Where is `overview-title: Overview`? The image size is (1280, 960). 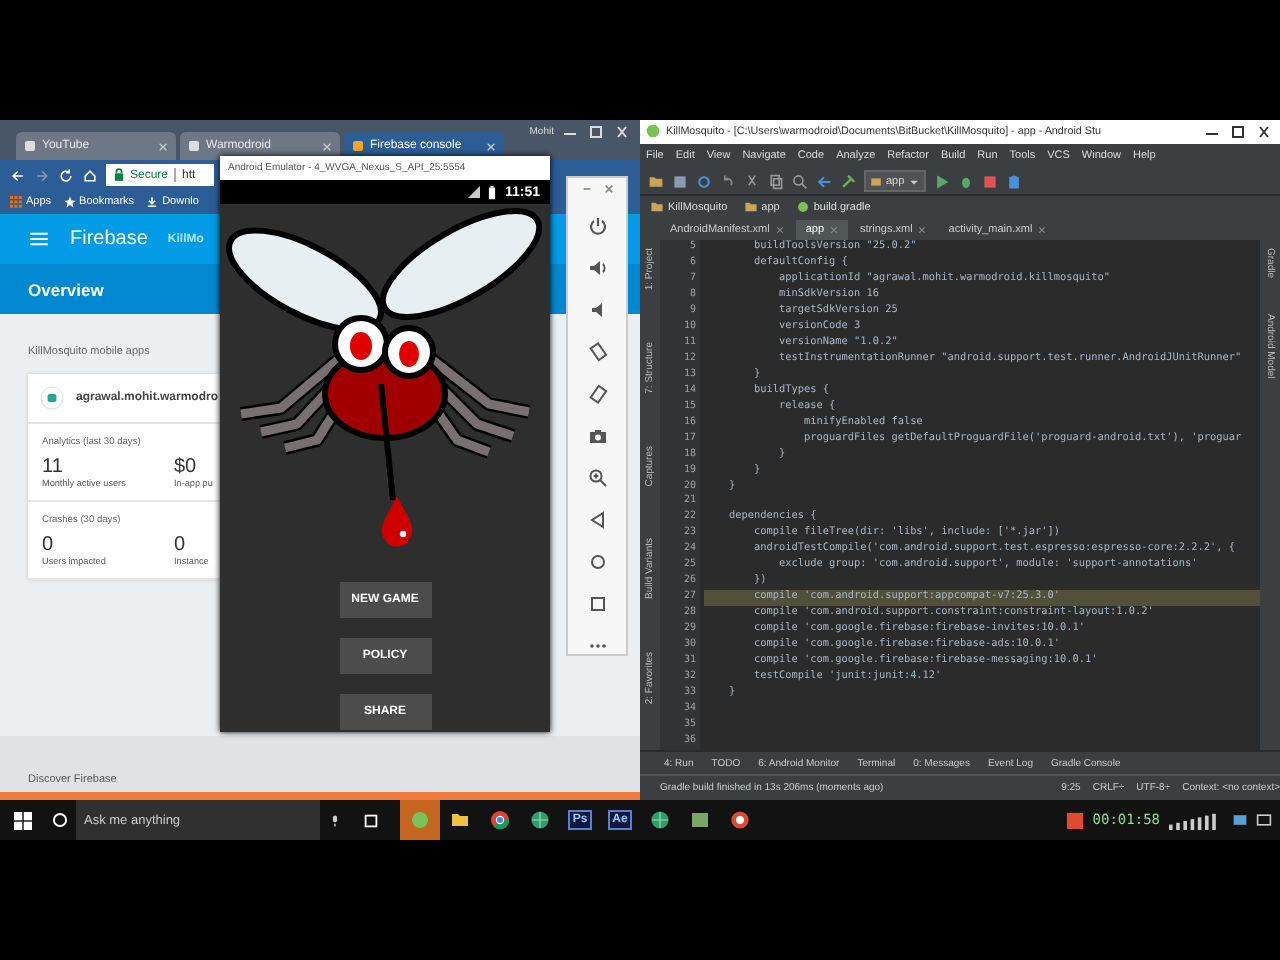
overview-title: Overview is located at coordinates (66, 289).